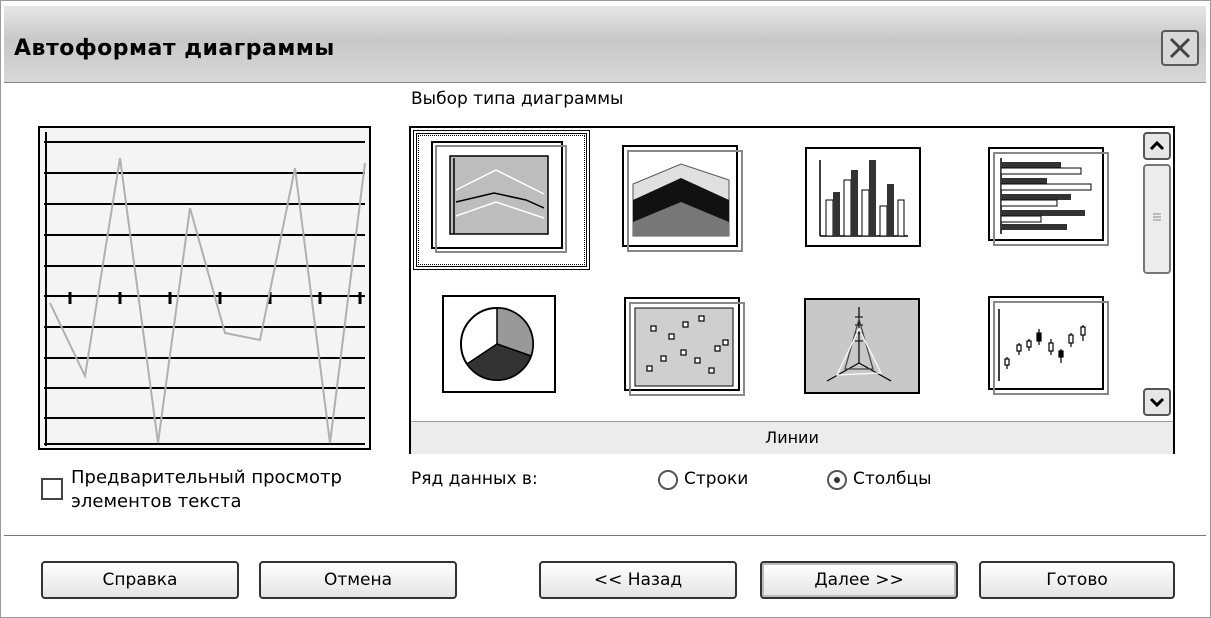 This screenshot has width=1211, height=618. I want to click on text-preview-checkbox, so click(52, 489).